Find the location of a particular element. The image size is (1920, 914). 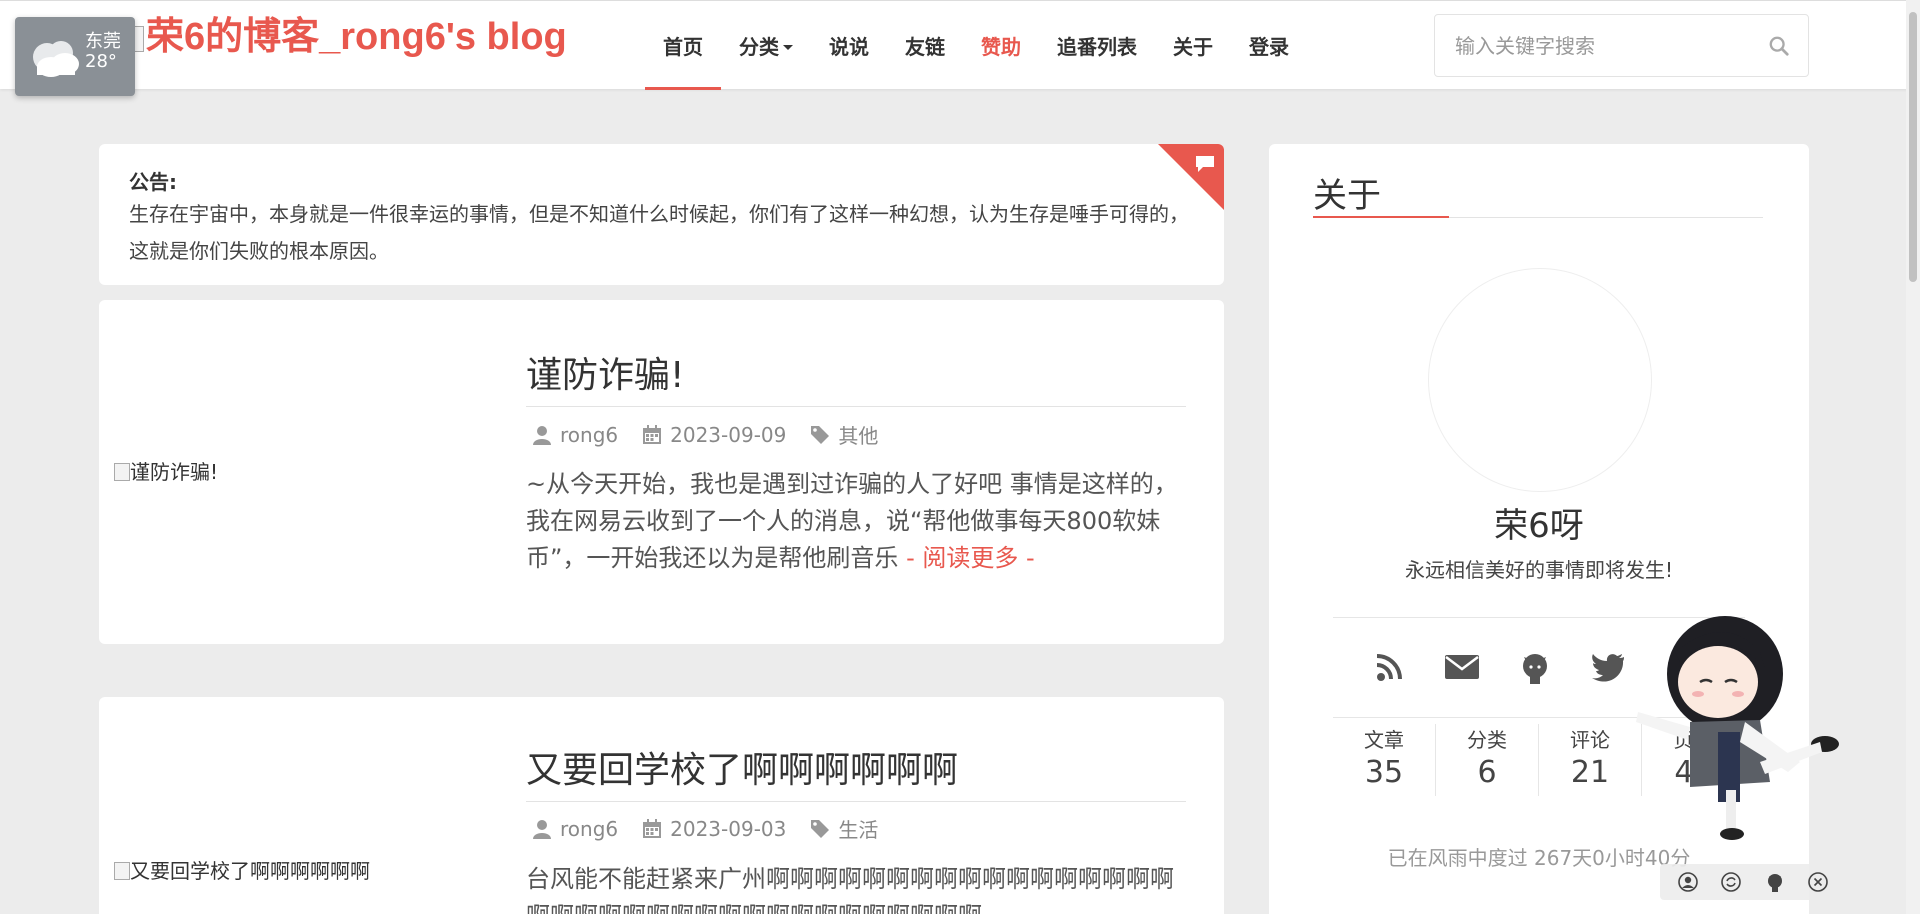

nav-item-categories: 分类 is located at coordinates (766, 45).